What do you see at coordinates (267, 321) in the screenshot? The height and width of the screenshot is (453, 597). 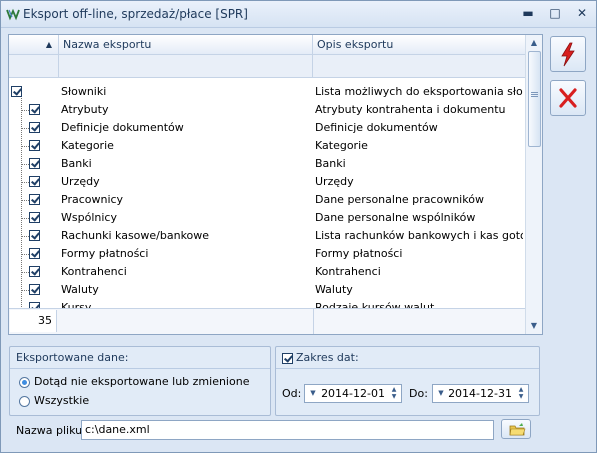 I see `grid-footer: 35` at bounding box center [267, 321].